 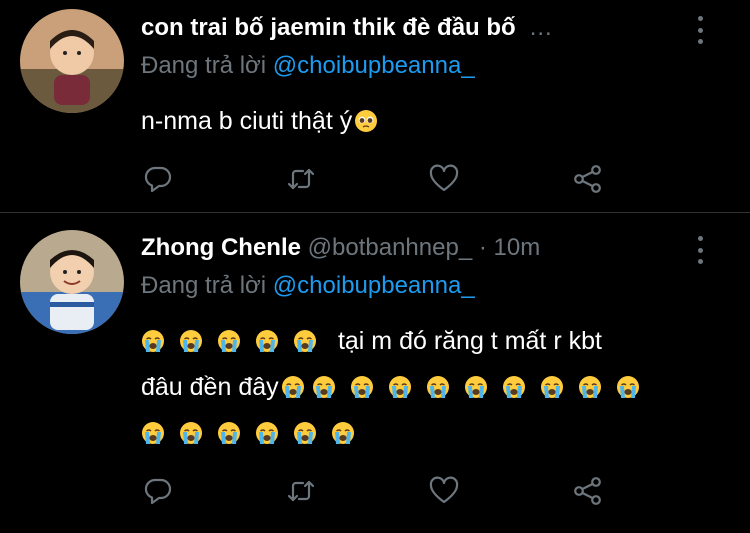 I want to click on display-name: con trai bố jaemin thik đè đầu bố, so click(x=328, y=27).